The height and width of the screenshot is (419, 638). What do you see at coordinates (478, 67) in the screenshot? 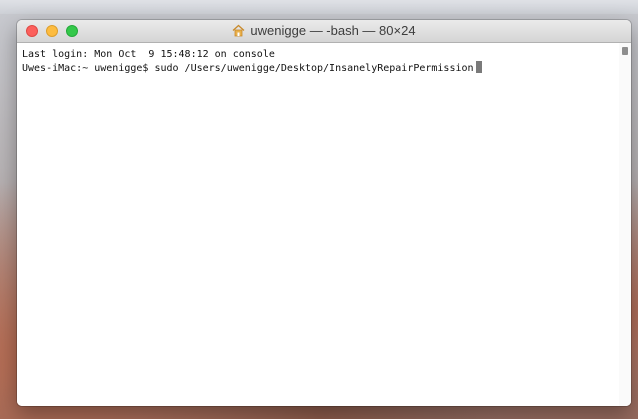
I see `text-cursor` at bounding box center [478, 67].